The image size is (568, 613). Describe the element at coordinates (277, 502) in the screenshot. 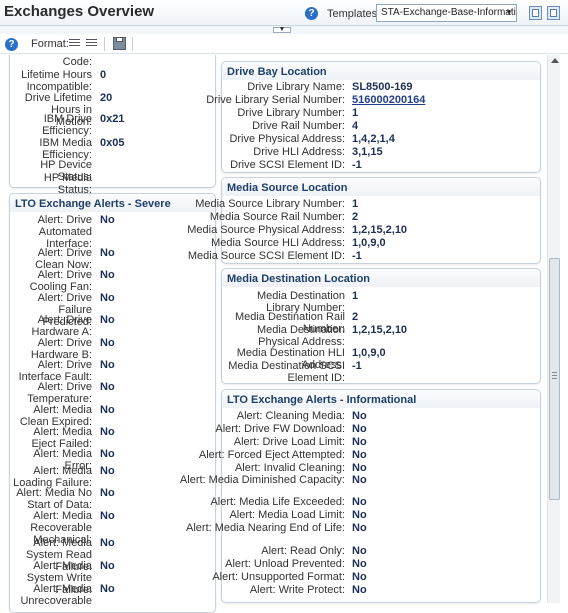

I see `field-label: Alert: Media Life Exceeded:` at that location.